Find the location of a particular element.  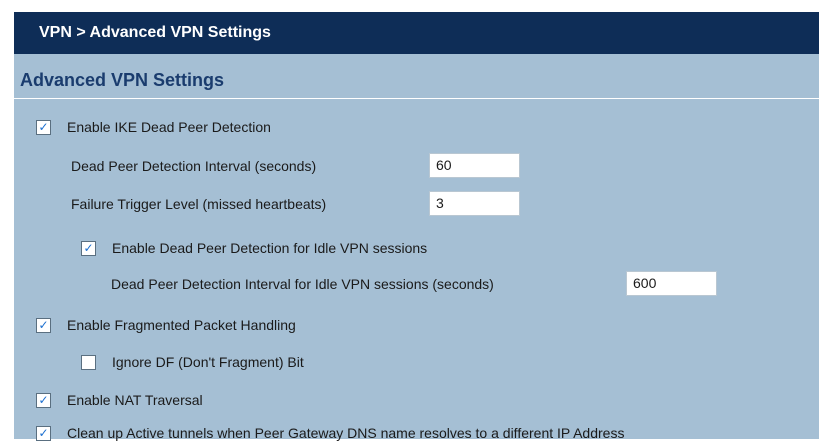

fragmented-checkbox: ✓ is located at coordinates (43, 325).